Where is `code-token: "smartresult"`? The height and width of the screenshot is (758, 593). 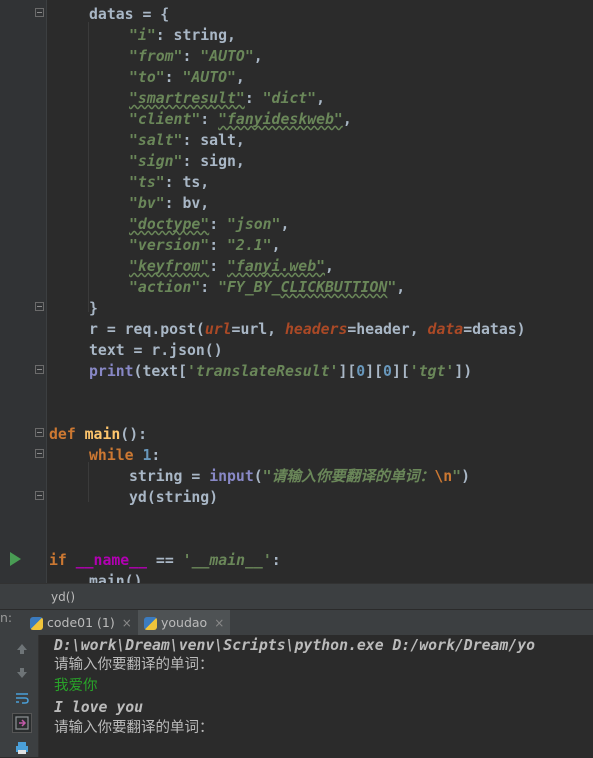 code-token: "smartresult" is located at coordinates (187, 98).